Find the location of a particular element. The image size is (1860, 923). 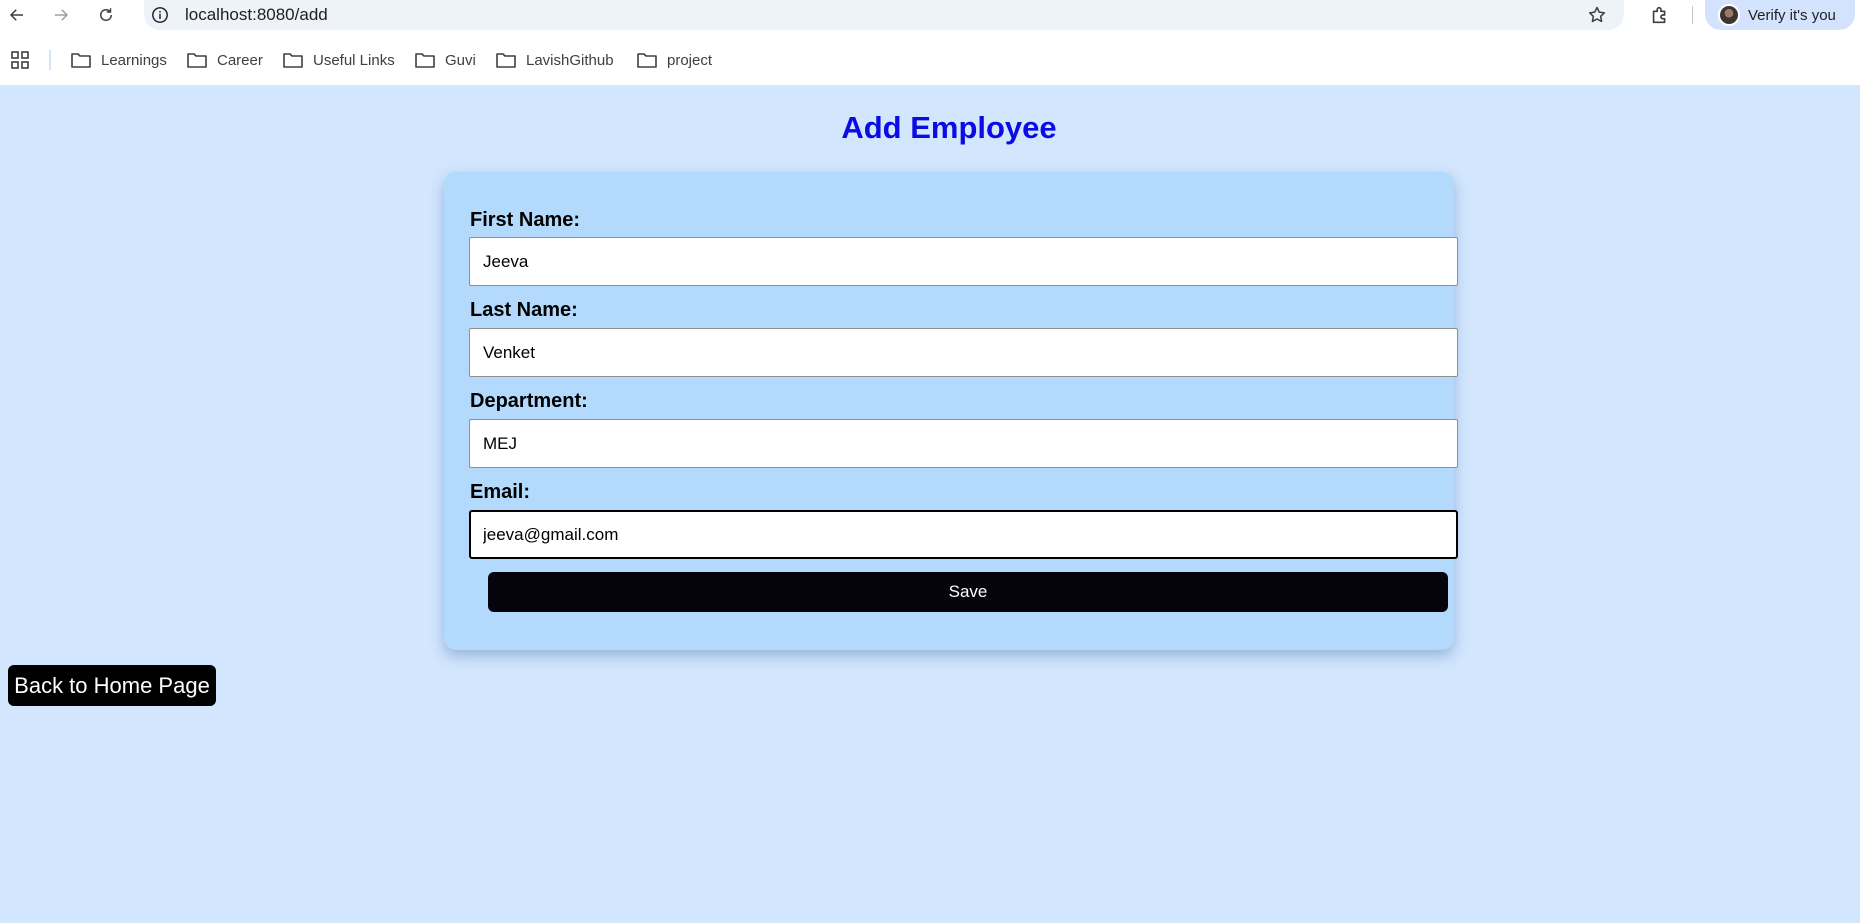

reload-icon is located at coordinates (106, 15).